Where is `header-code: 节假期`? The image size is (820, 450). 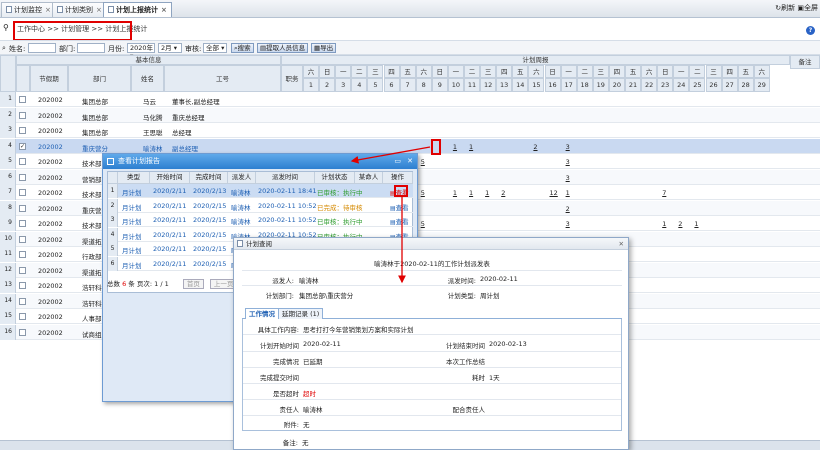
header-code: 节假期 is located at coordinates (49, 78).